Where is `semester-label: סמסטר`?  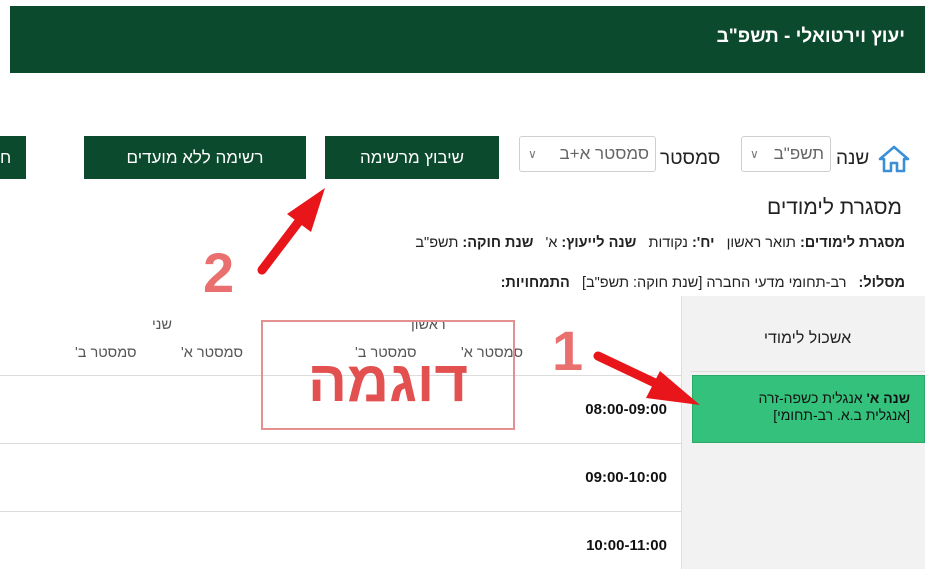 semester-label: סמסטר is located at coordinates (690, 158).